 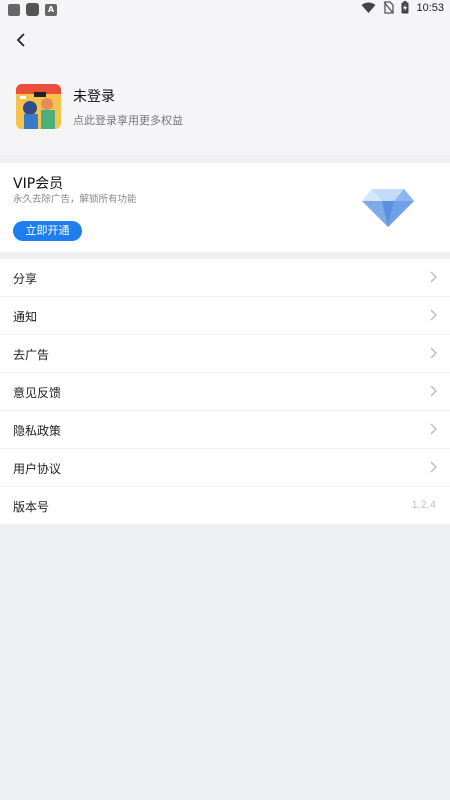 I want to click on no-sim-icon, so click(x=389, y=7).